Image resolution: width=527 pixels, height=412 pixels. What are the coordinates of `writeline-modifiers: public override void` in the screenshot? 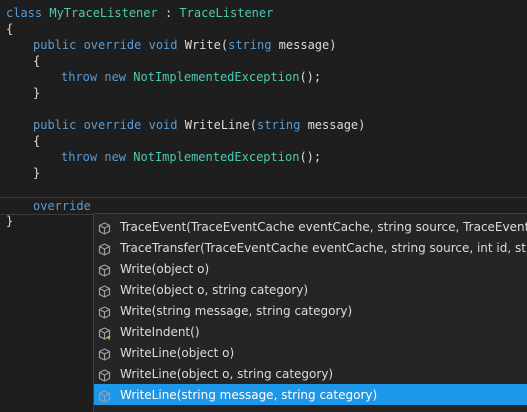 It's located at (105, 125).